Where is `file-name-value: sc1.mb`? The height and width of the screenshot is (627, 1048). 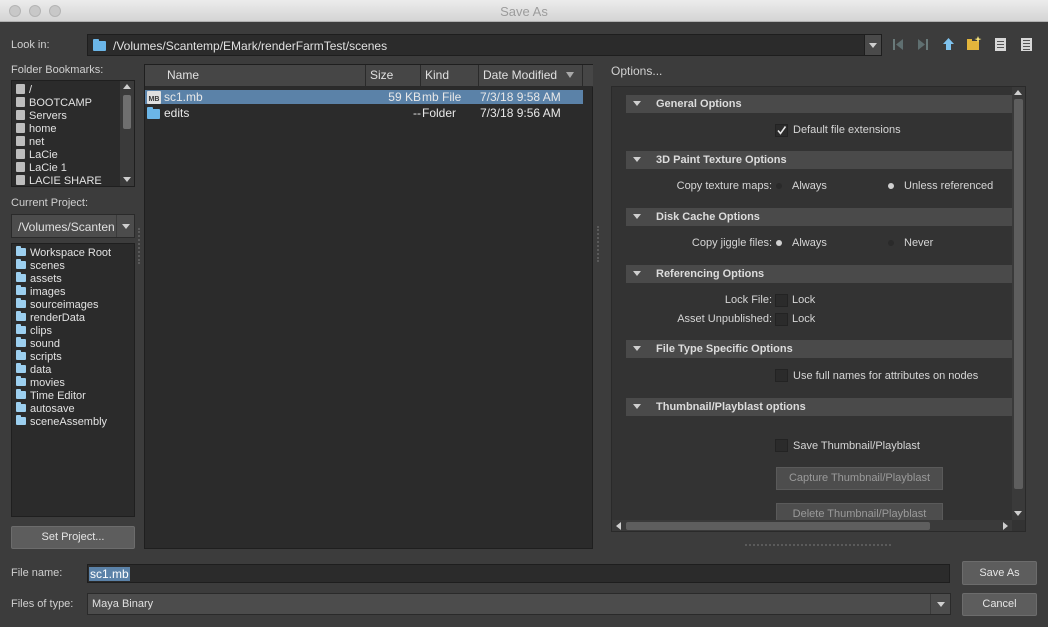 file-name-value: sc1.mb is located at coordinates (109, 574).